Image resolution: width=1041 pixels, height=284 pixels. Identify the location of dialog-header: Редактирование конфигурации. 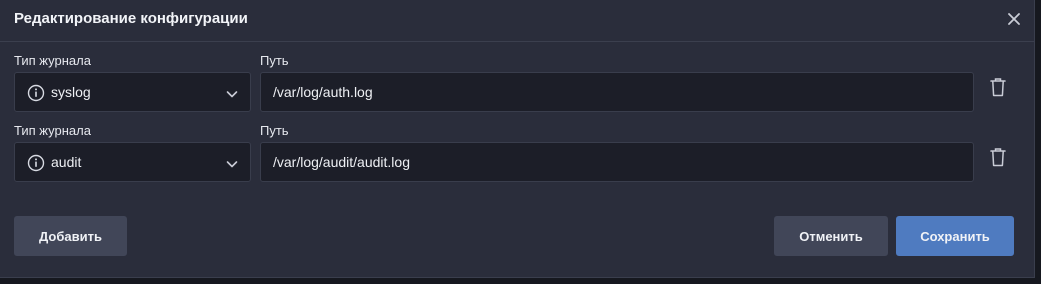
(517, 21).